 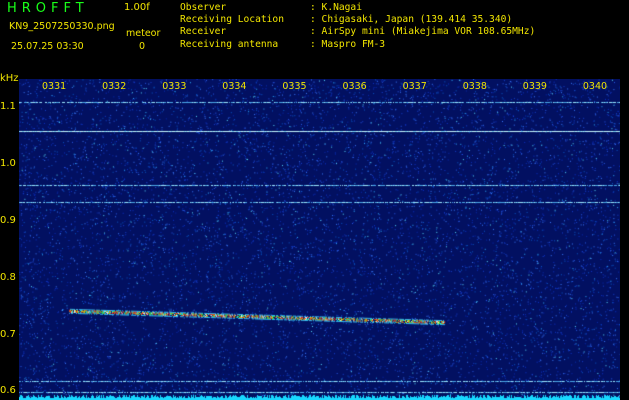 What do you see at coordinates (47, 46) in the screenshot?
I see `datetime-label: 25.07.25 03:30` at bounding box center [47, 46].